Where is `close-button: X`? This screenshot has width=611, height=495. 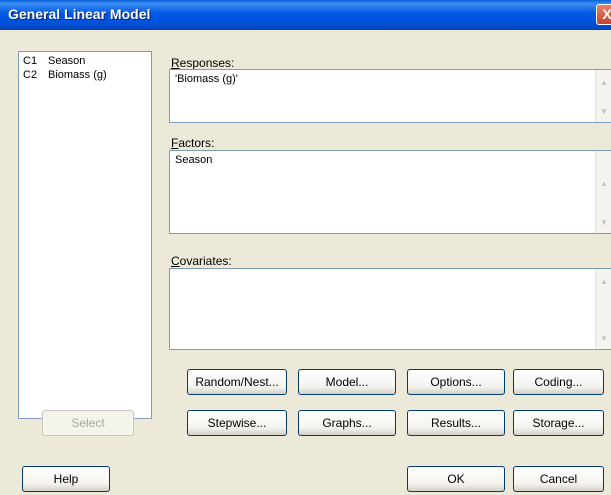 close-button: X is located at coordinates (603, 14).